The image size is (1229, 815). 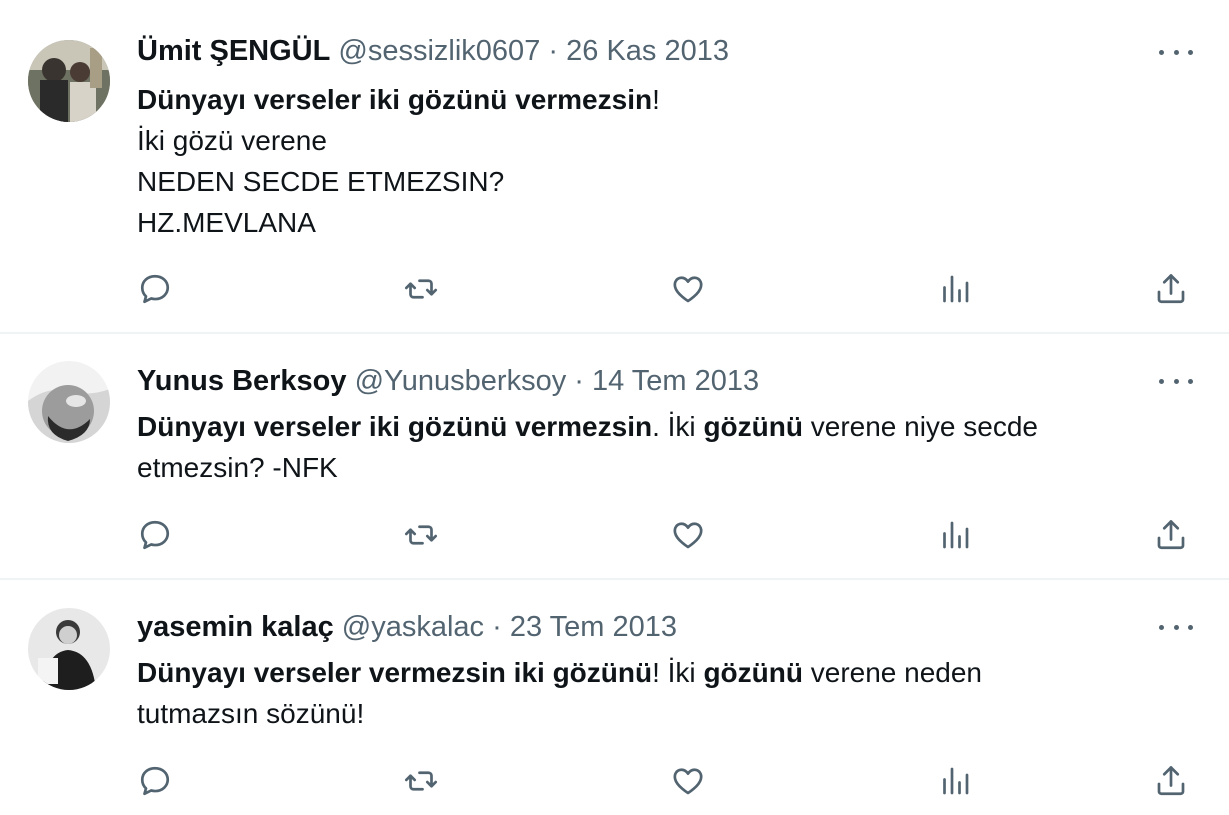 I want to click on highlighted-text: Dünyayı verseler vermezsin iki gözünü, so click(x=395, y=672).